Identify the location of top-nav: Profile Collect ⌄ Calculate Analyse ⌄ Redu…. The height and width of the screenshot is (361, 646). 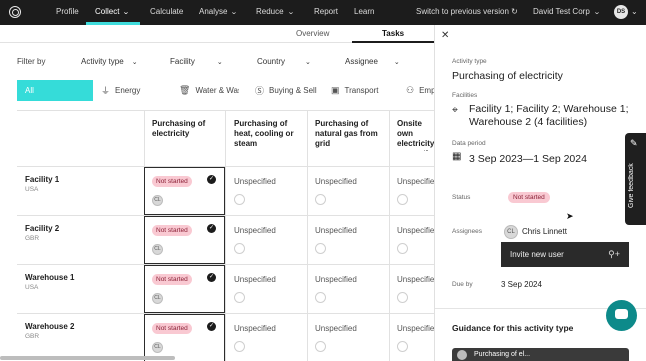
(323, 12).